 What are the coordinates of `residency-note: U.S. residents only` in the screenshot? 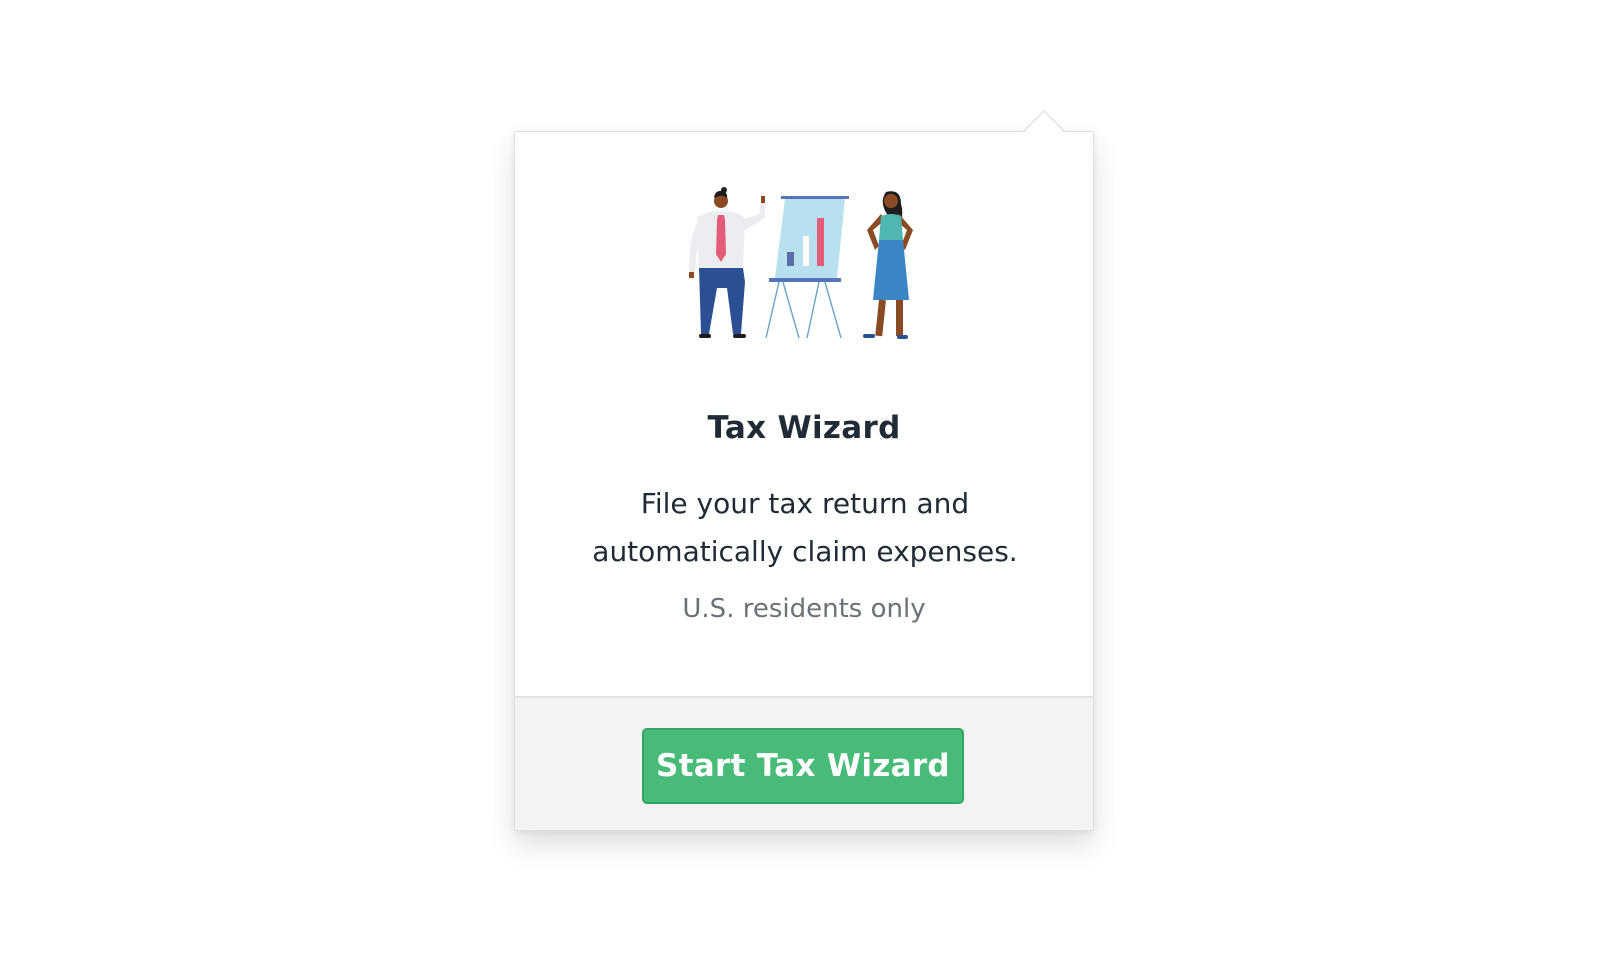 It's located at (804, 609).